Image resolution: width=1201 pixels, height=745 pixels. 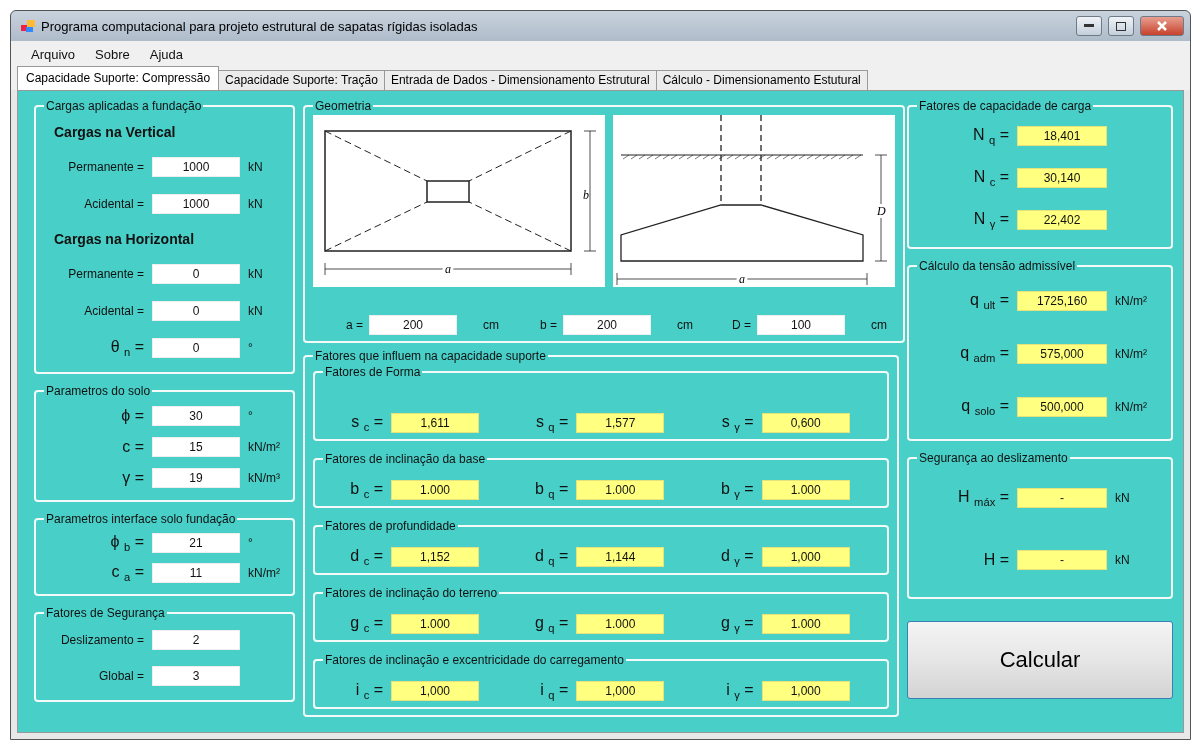 I want to click on field-label: c $_{a}$ =, so click(x=127, y=573).